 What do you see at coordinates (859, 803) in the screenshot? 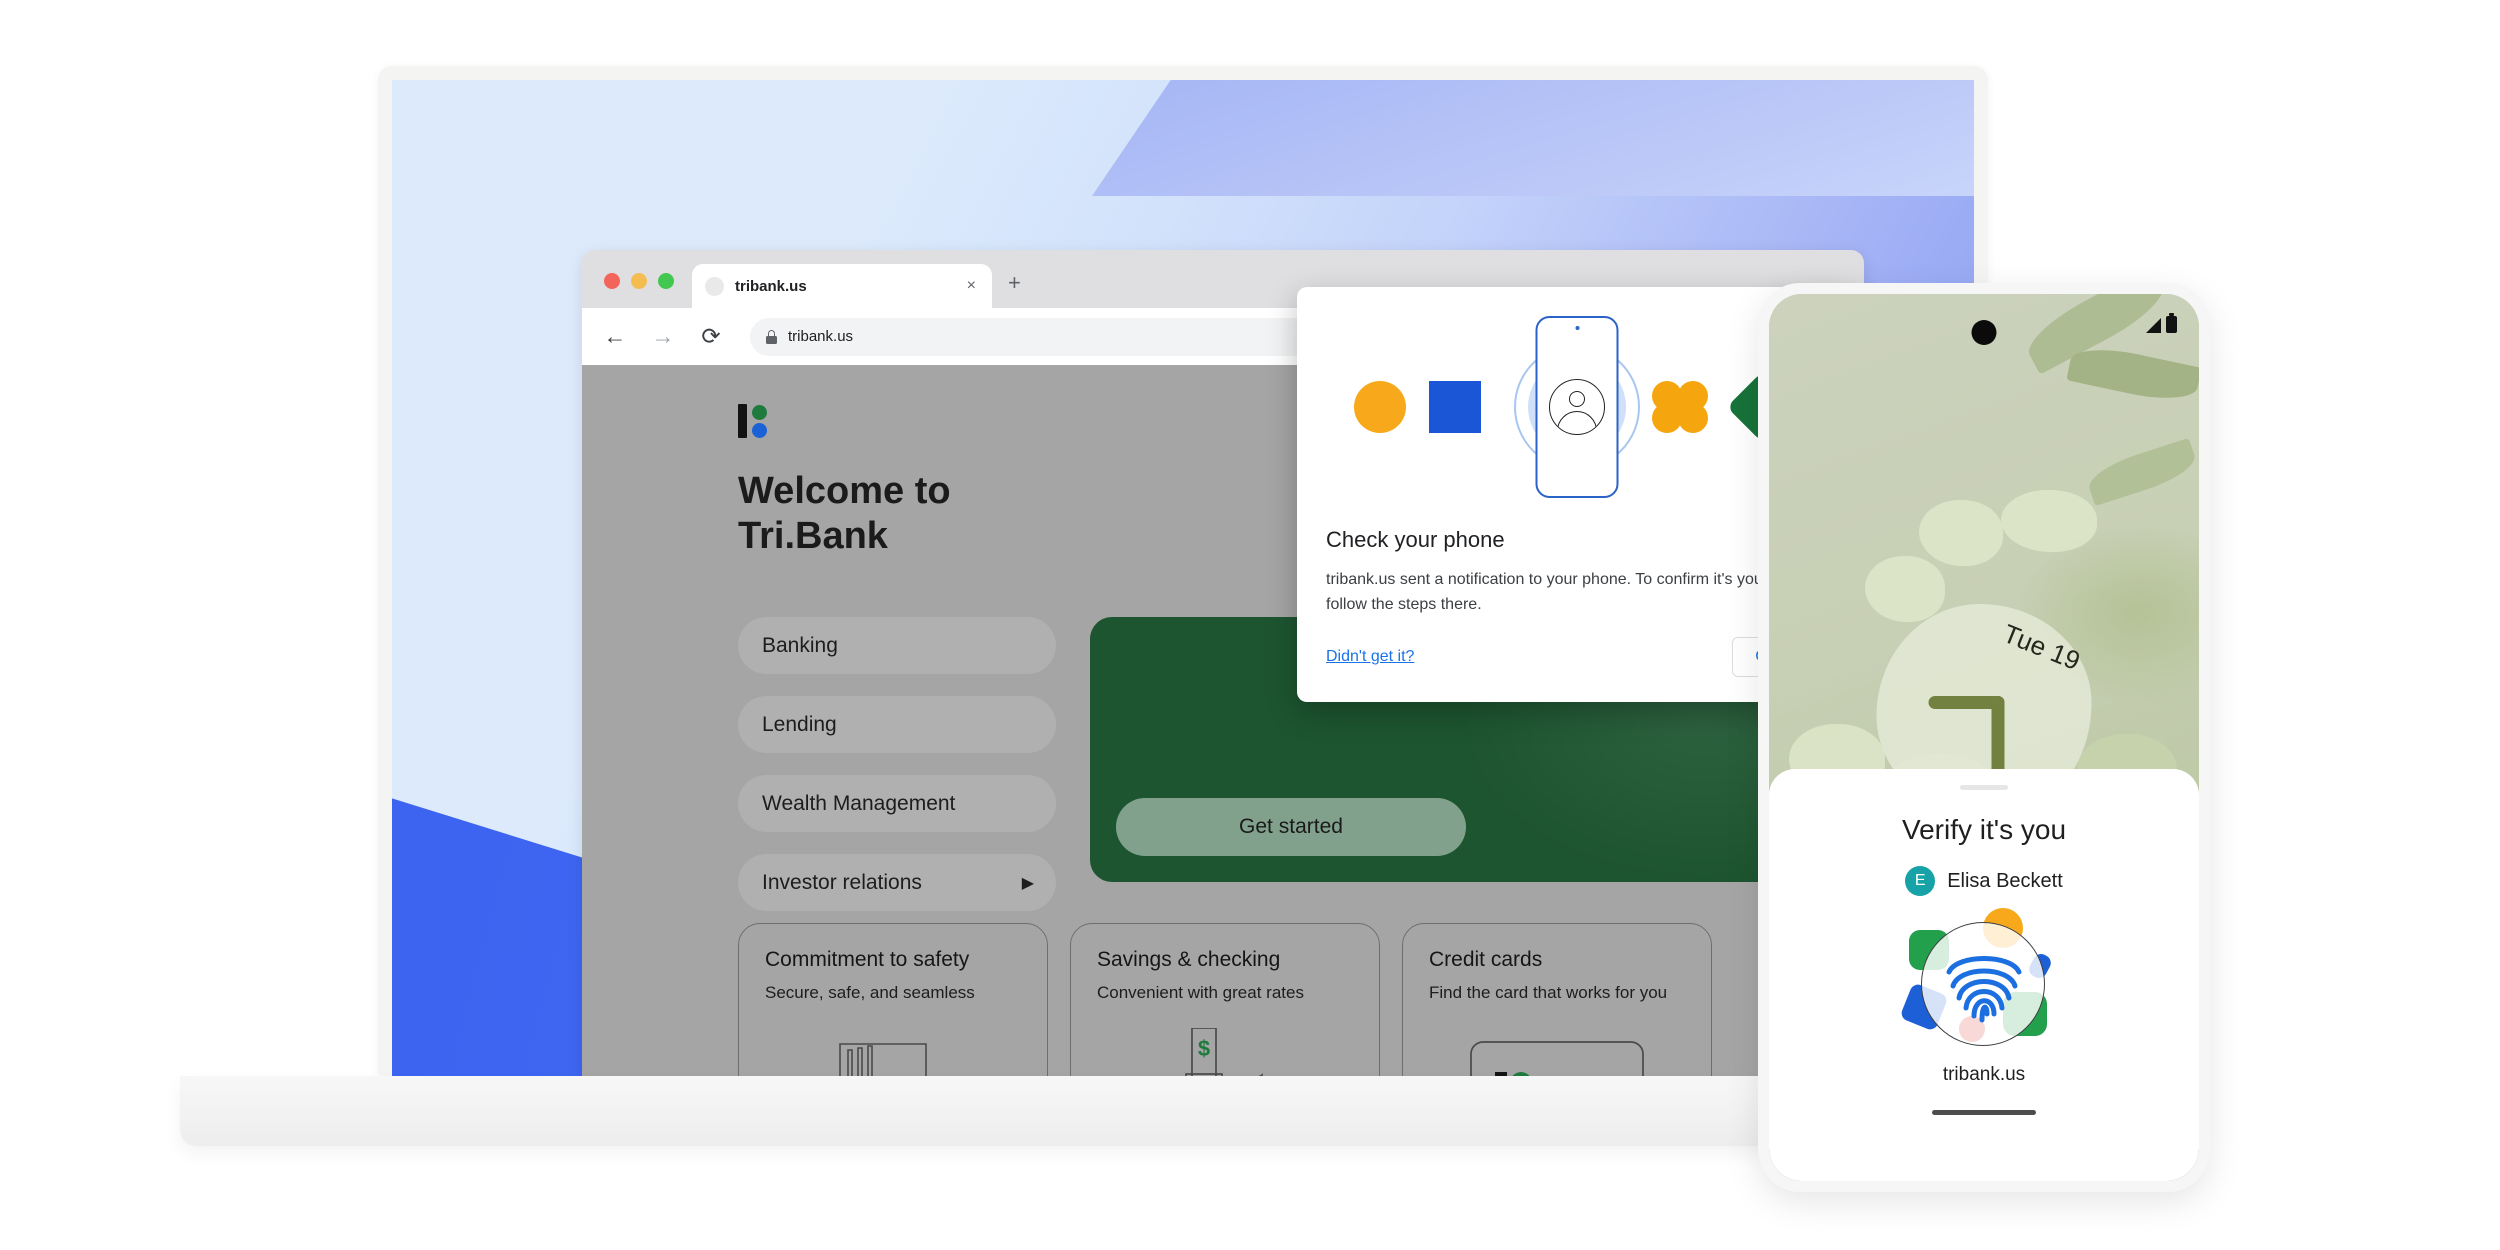
I see `sidebar-item-label: Wealth Management` at bounding box center [859, 803].